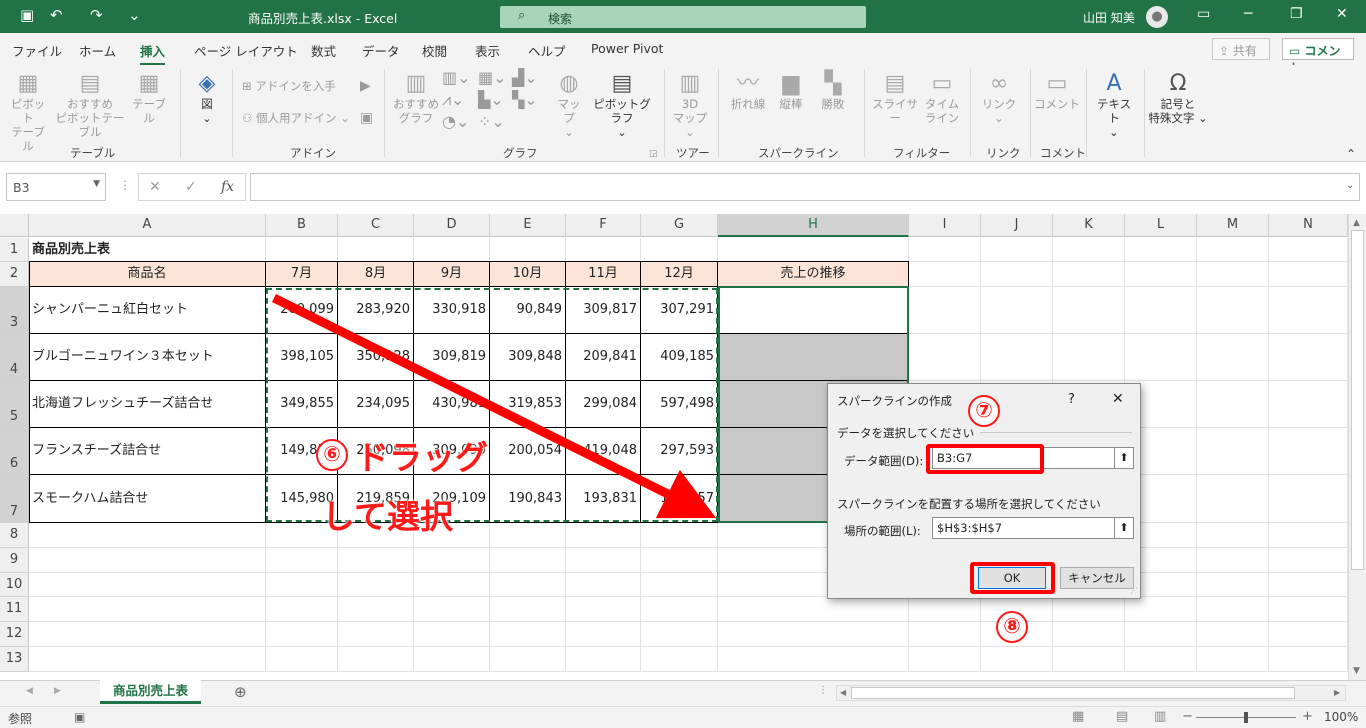 This screenshot has height=728, width=1366. What do you see at coordinates (365, 86) in the screenshot?
I see `bing-maps-icon: ▶` at bounding box center [365, 86].